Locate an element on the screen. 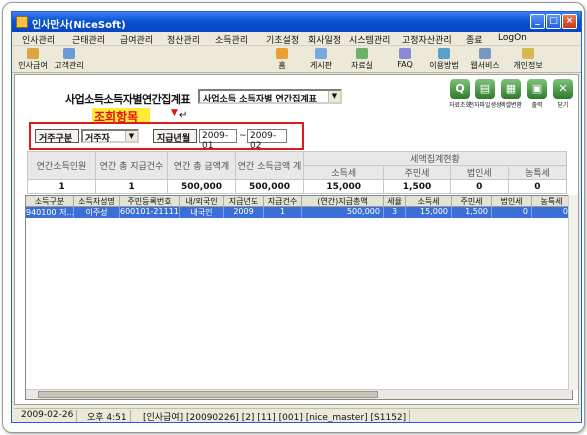 This screenshot has height=435, width=587. pay-period-to: 2009-02 is located at coordinates (267, 140).